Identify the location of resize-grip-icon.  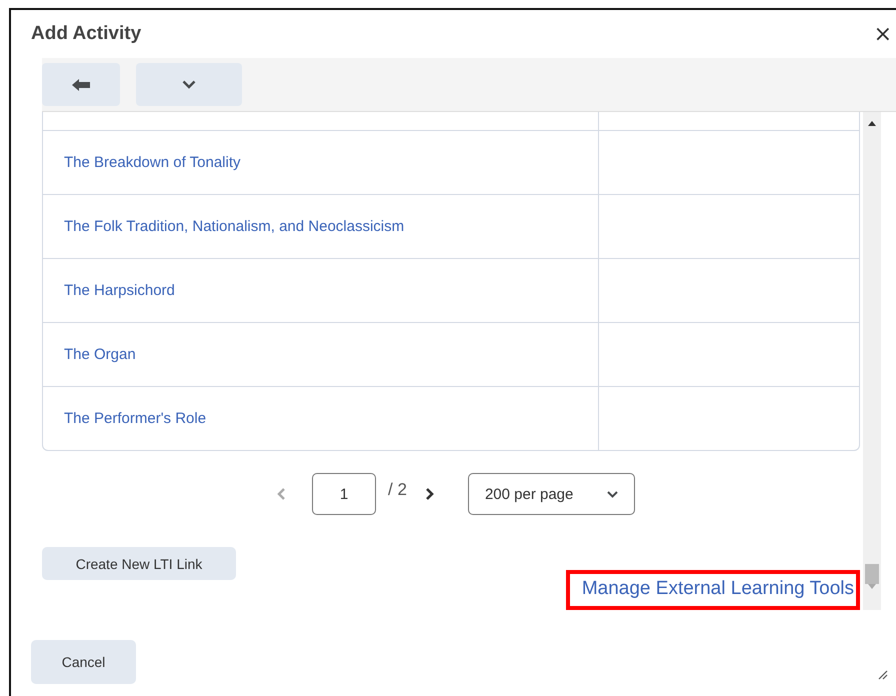
(882, 674).